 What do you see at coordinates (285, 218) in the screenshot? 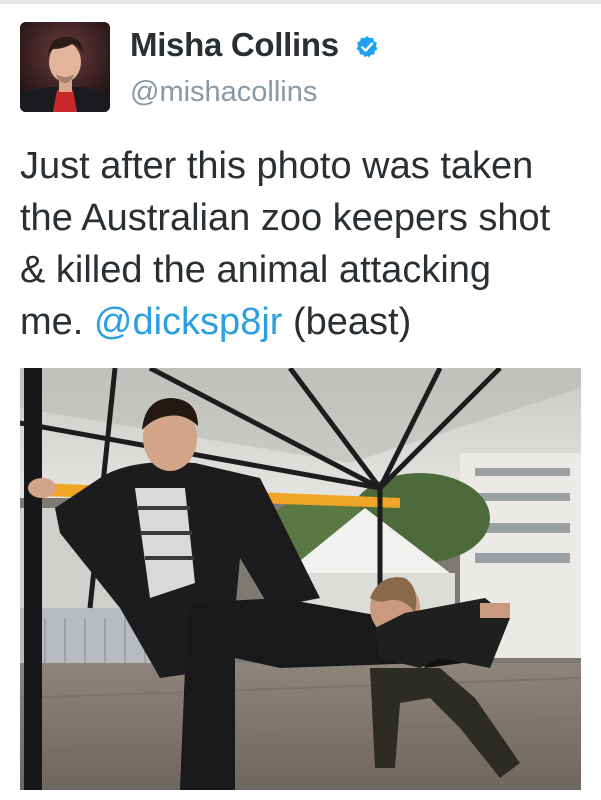
I see `tweet-text-line: the Australian zoo keepers shot` at bounding box center [285, 218].